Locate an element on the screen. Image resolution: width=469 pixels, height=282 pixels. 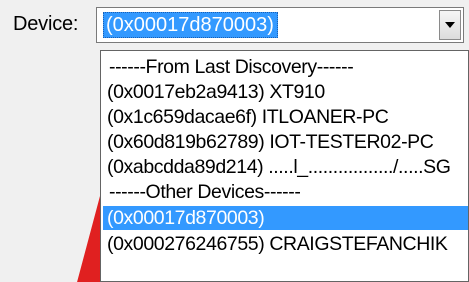
dropdown-option-device: (0x0017eb2a9413) XT910 is located at coordinates (285, 92).